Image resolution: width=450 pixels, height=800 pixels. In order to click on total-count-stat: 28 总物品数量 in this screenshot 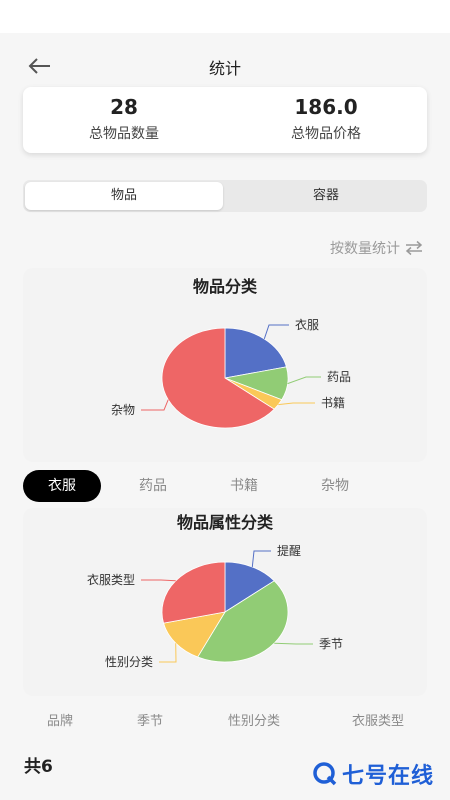, I will do `click(124, 119)`.